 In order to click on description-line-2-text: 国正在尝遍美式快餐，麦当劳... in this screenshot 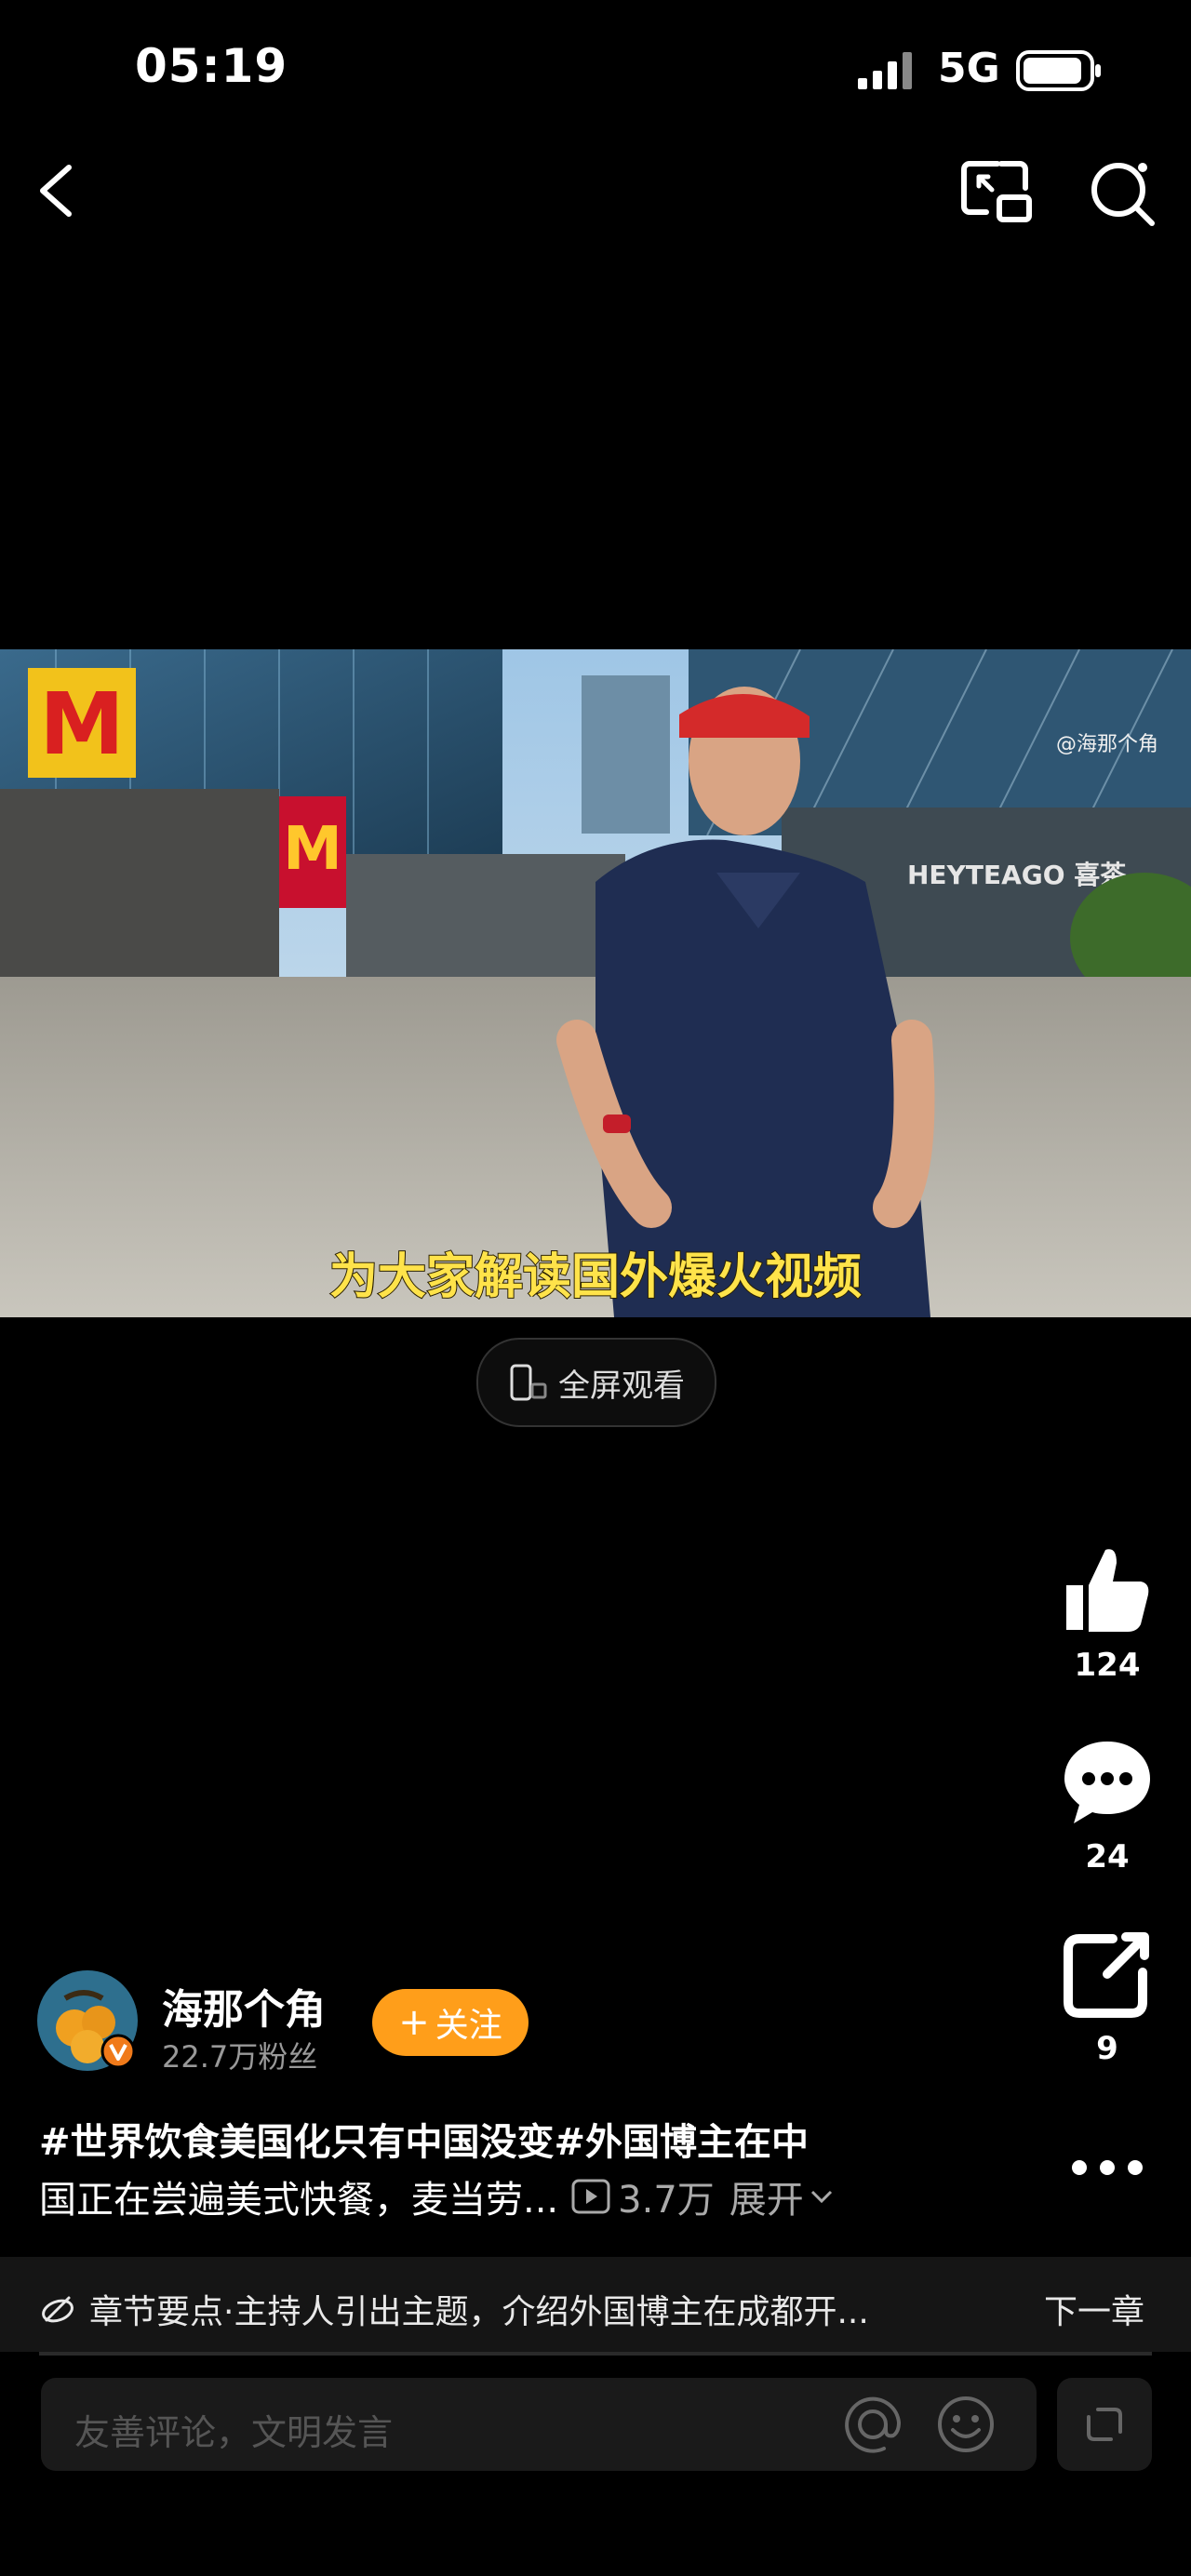, I will do `click(299, 2200)`.